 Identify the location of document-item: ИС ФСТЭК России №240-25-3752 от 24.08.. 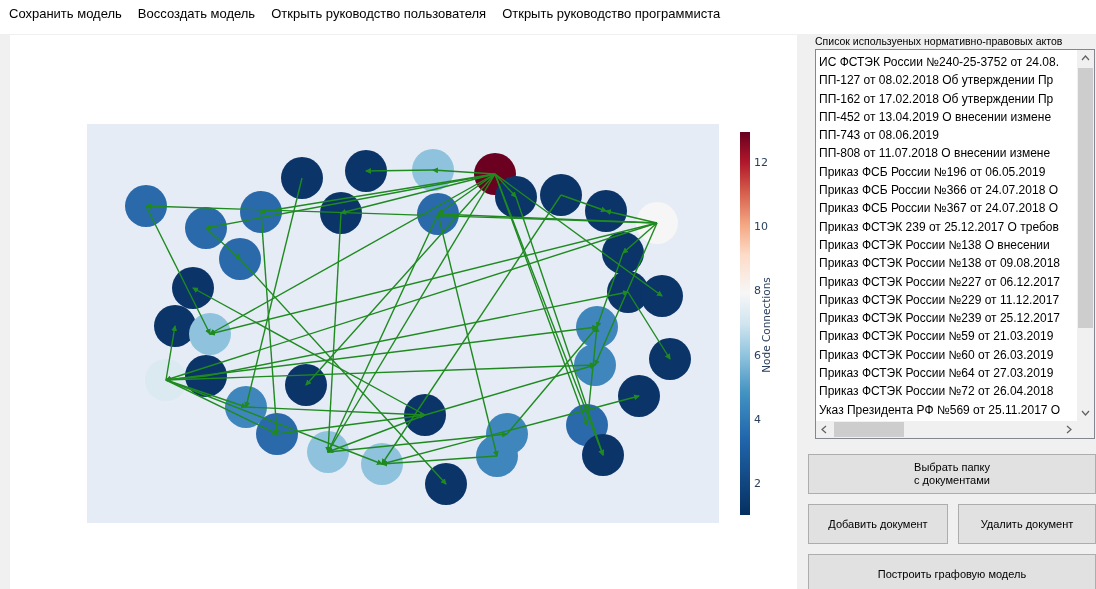
(939, 62).